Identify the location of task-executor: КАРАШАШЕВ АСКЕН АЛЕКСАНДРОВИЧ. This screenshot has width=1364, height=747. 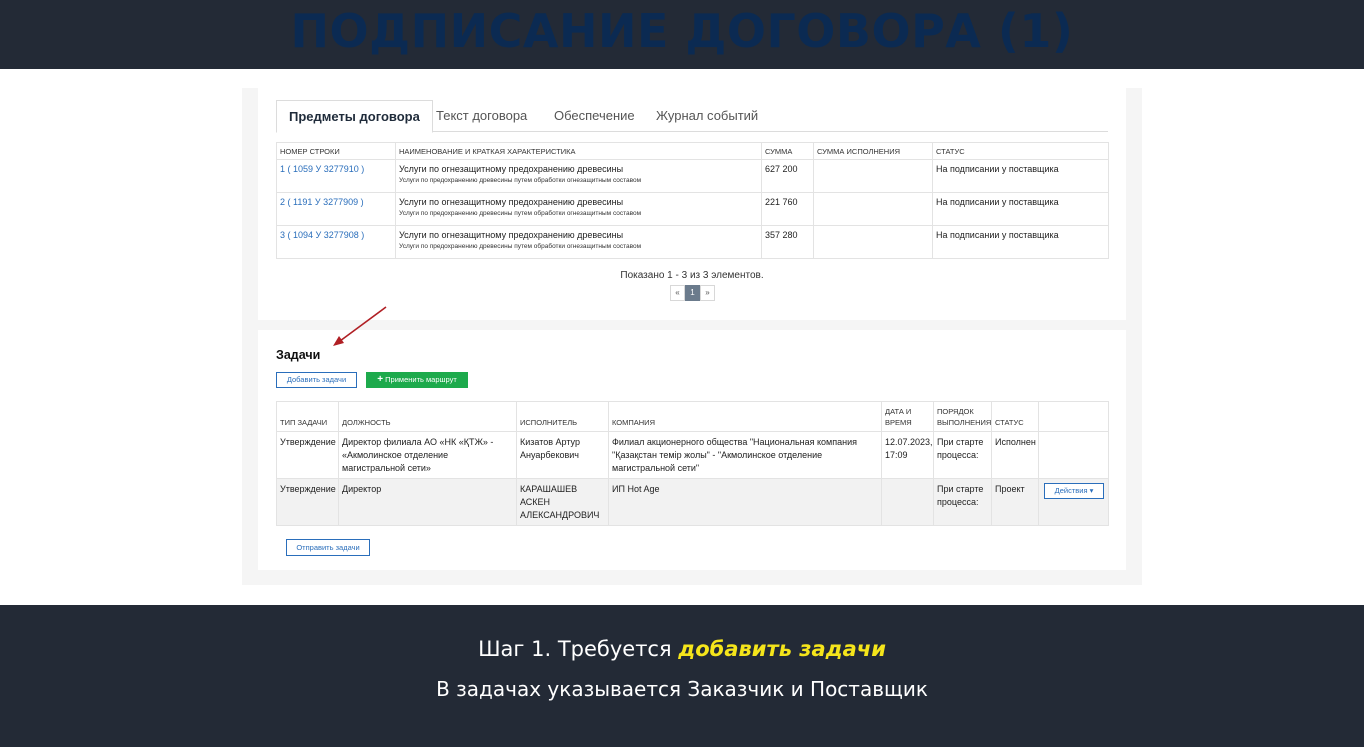
(562, 502).